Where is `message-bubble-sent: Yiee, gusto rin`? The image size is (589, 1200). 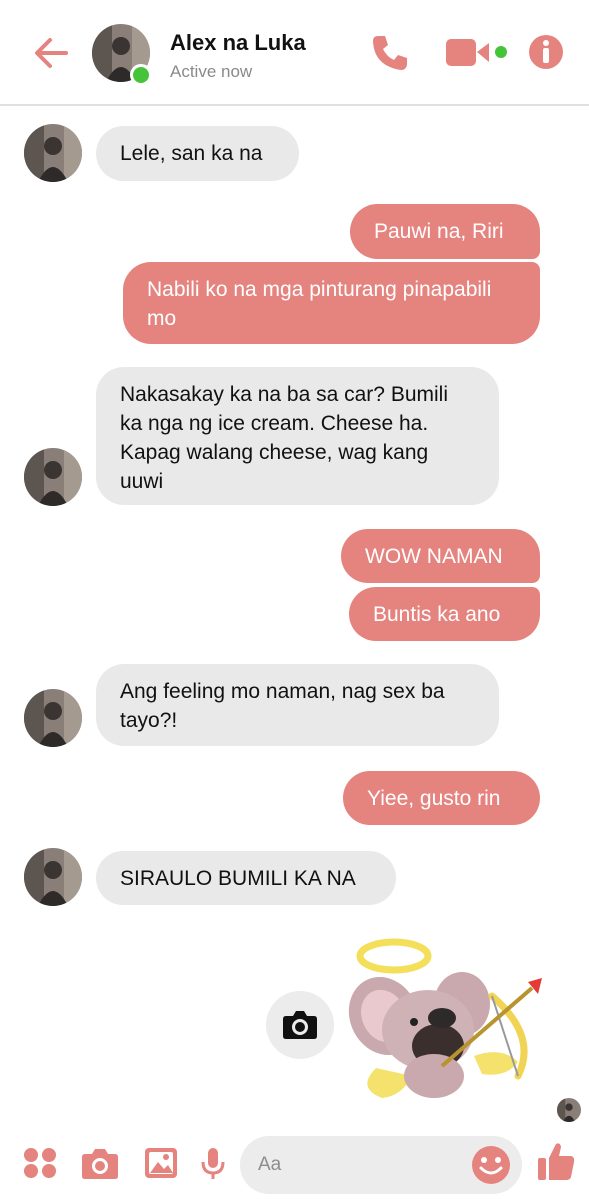 message-bubble-sent: Yiee, gusto rin is located at coordinates (441, 798).